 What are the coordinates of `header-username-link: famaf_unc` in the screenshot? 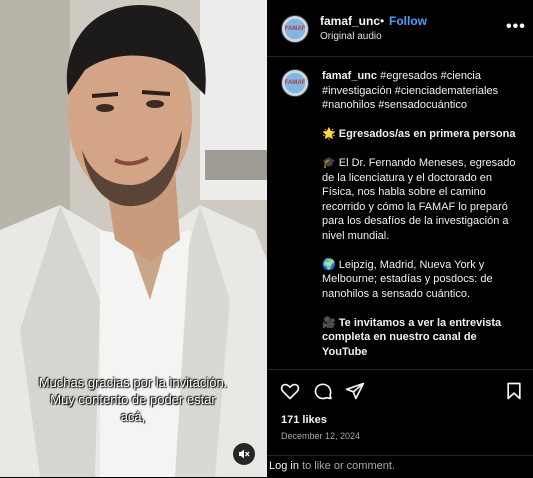 It's located at (350, 21).